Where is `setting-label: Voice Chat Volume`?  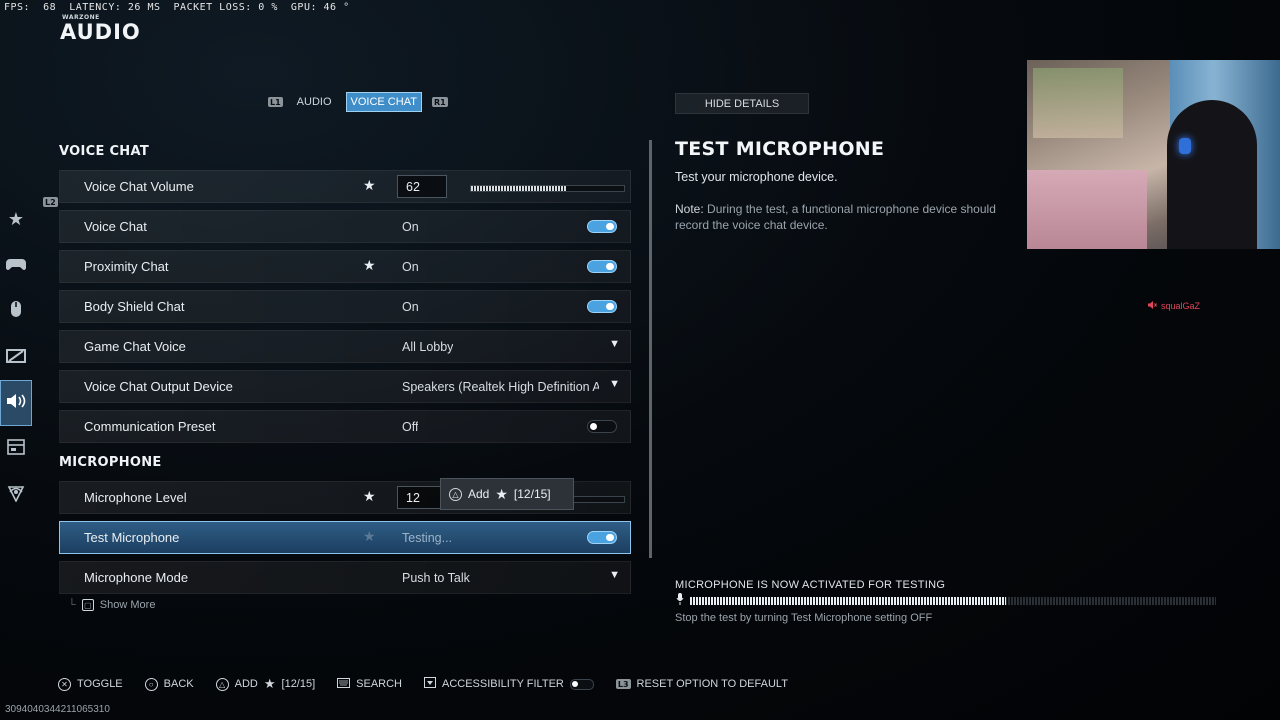
setting-label: Voice Chat Volume is located at coordinates (139, 186).